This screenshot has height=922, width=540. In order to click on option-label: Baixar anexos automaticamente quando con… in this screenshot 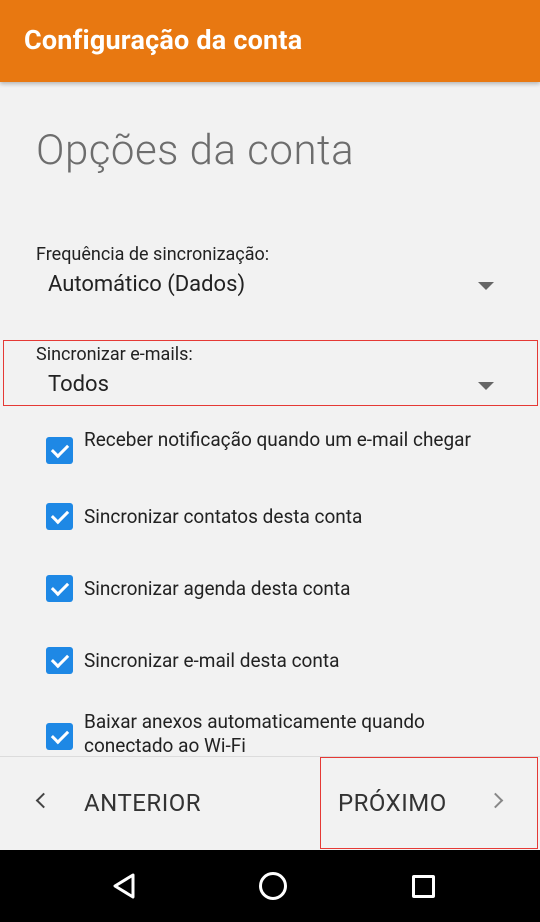, I will do `click(254, 732)`.